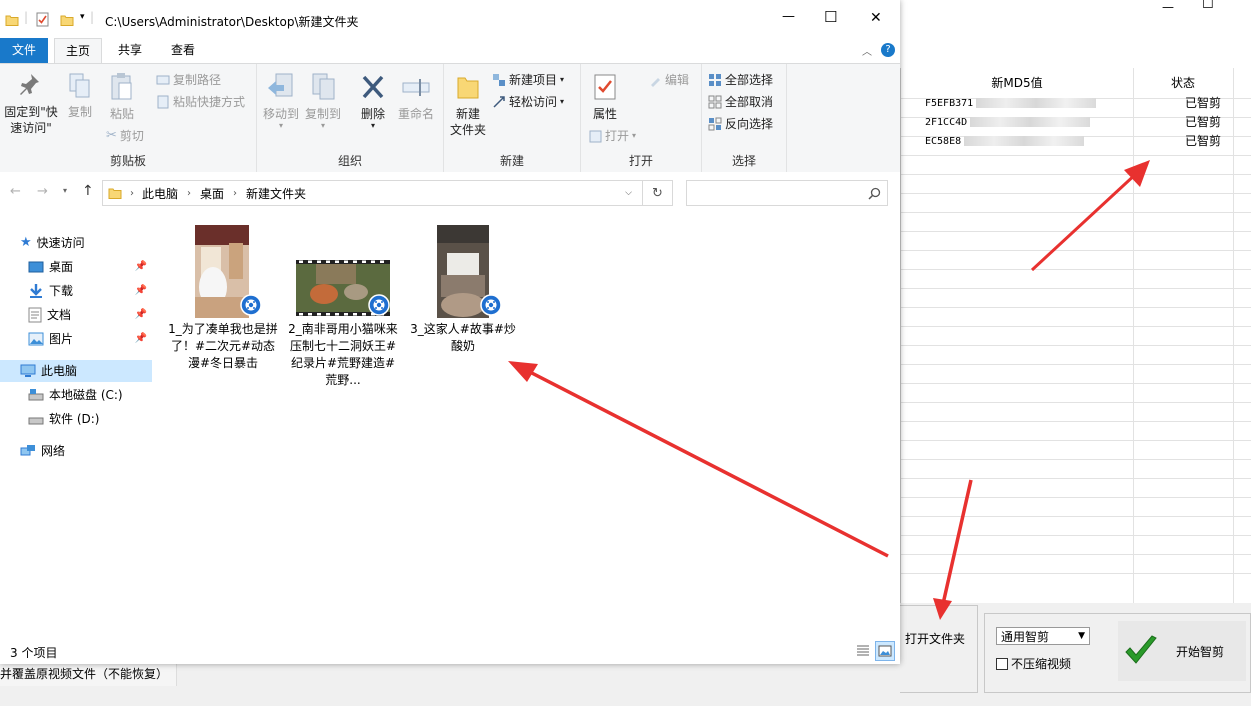  Describe the element at coordinates (463, 337) in the screenshot. I see `file-name: 3_这家人#故事#炒酸奶` at that location.